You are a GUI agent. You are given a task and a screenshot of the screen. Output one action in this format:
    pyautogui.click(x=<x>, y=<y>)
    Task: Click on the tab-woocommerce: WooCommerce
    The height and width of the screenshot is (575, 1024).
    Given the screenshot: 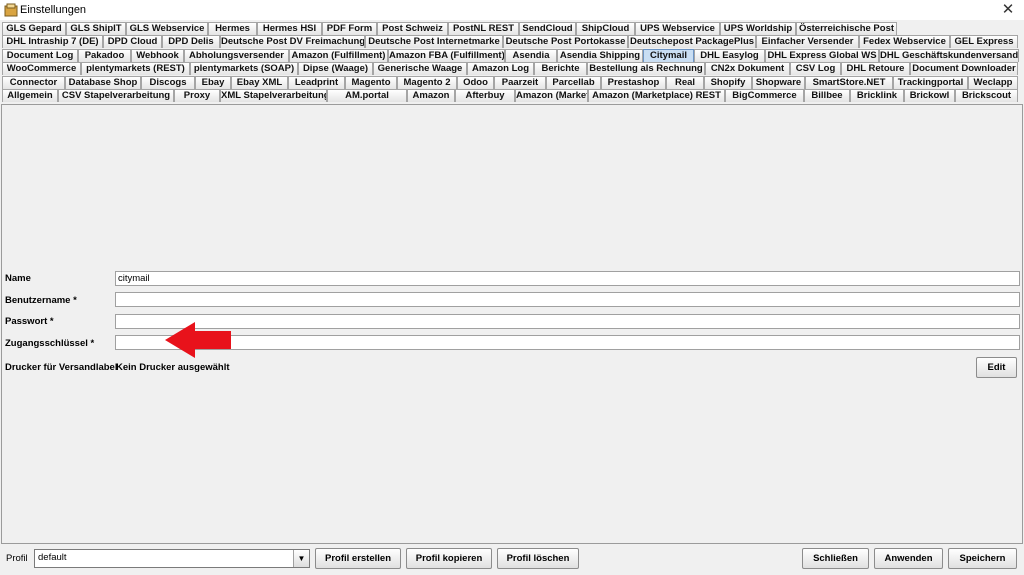 What is the action you would take?
    pyautogui.click(x=41, y=68)
    